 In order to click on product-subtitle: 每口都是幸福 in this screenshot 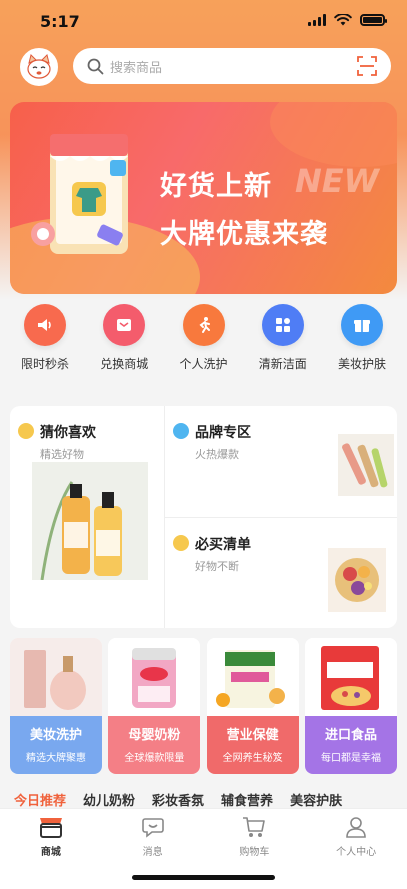, I will do `click(350, 758)`.